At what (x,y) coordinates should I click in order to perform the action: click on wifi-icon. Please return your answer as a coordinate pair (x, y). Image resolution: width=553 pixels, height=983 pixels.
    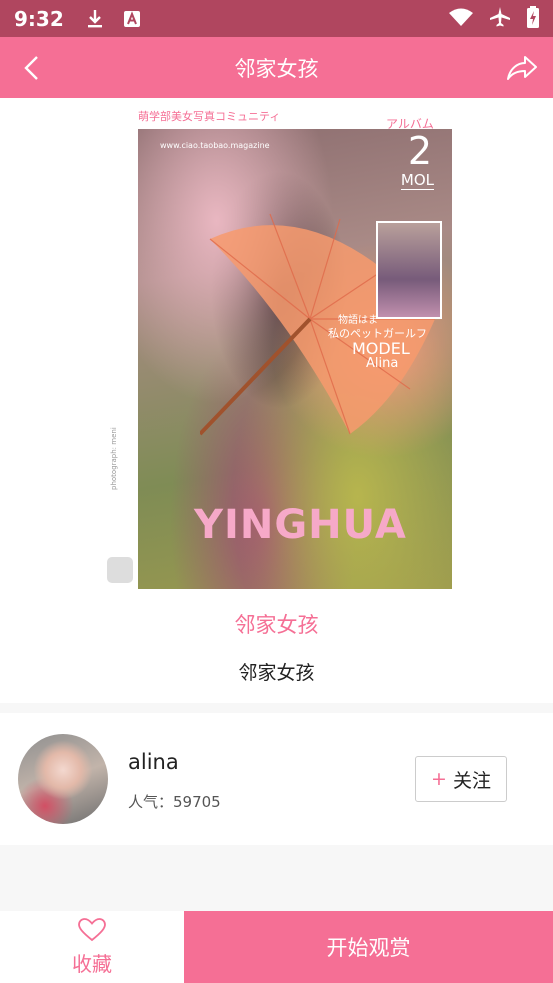
    Looking at the image, I should click on (461, 19).